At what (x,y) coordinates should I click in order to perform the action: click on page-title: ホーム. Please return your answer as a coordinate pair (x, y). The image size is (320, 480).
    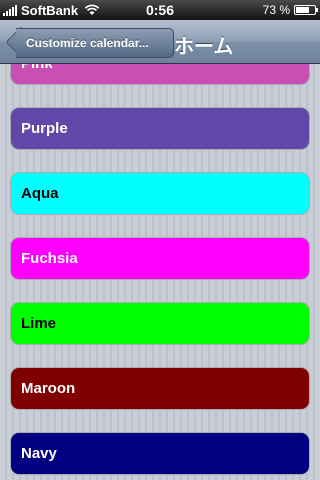
    Looking at the image, I should click on (204, 47).